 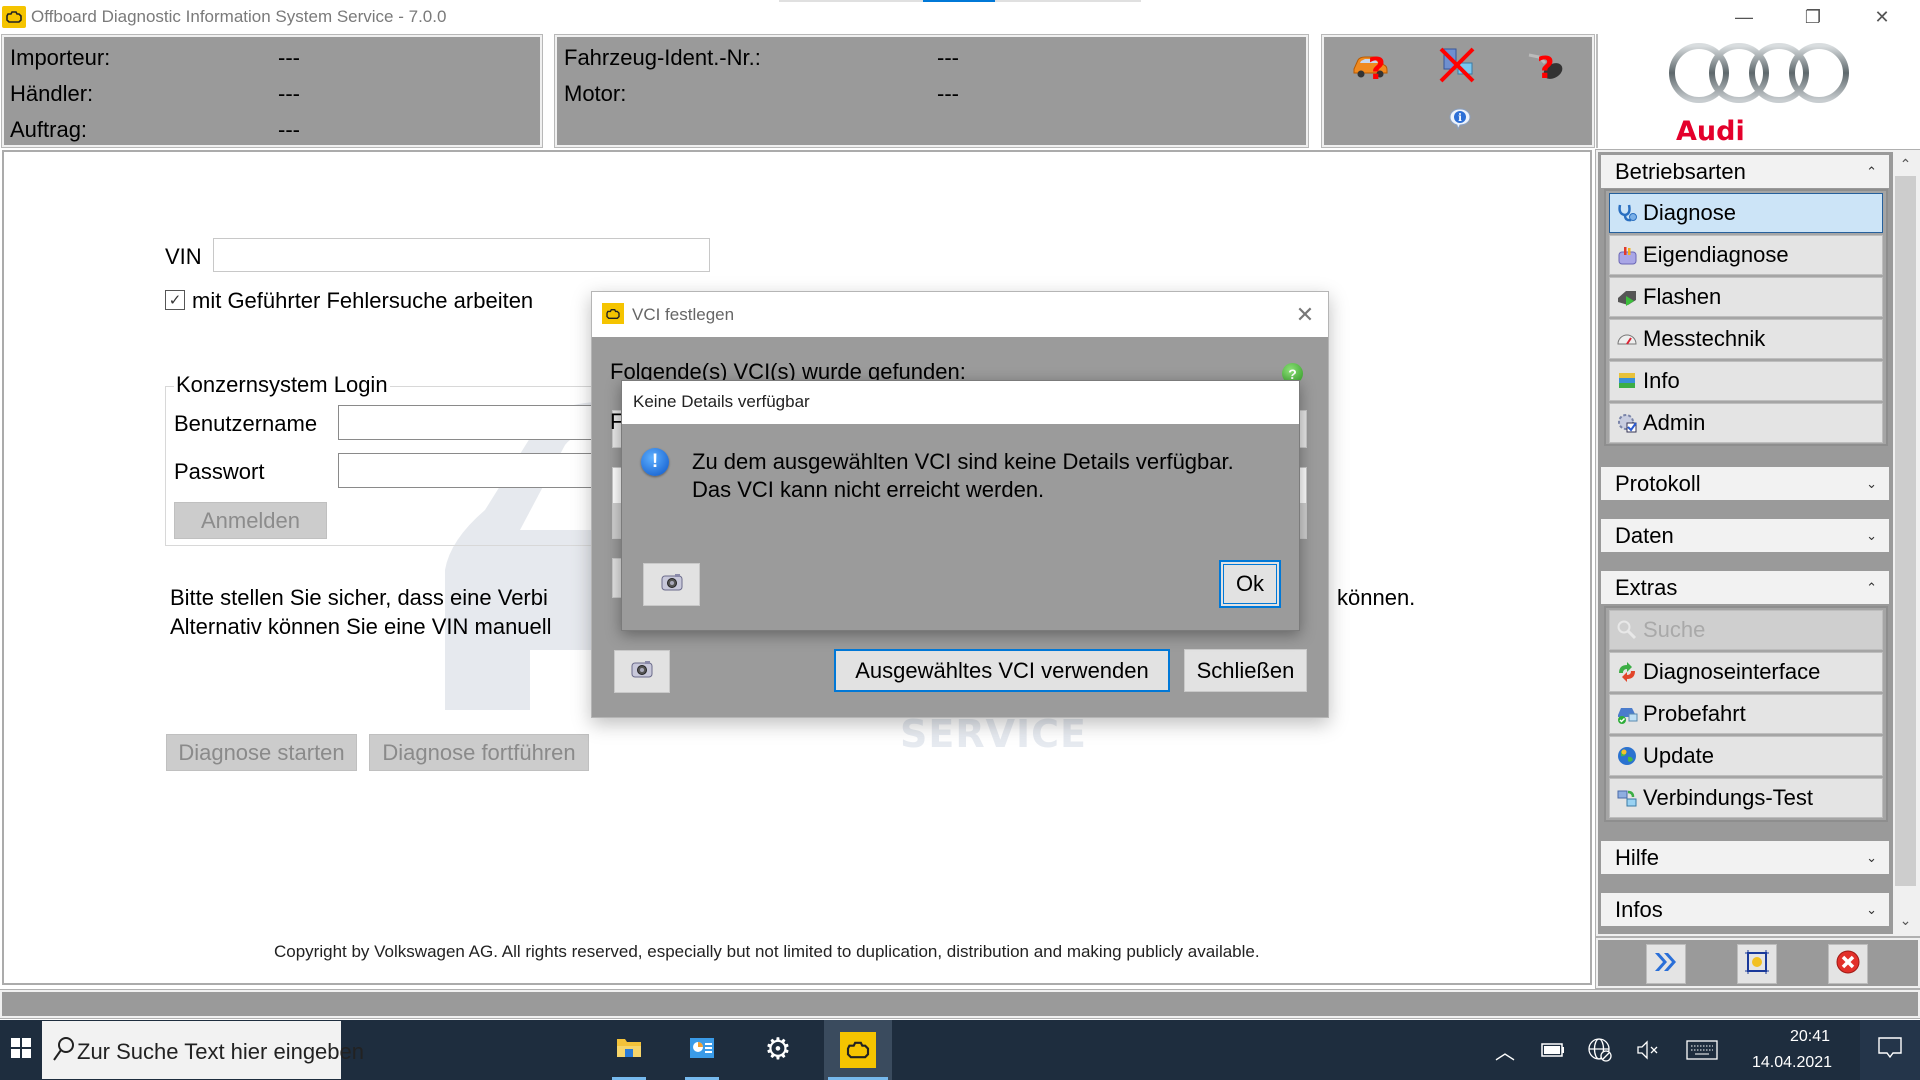 I want to click on svg-text: i, so click(x=1460, y=118).